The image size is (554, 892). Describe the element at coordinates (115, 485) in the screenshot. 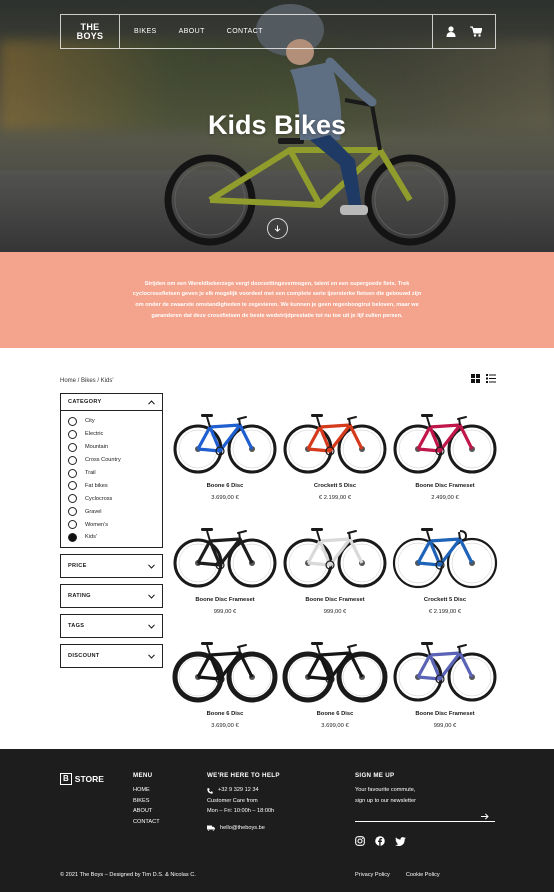

I see `category-option: Fat bikes` at that location.